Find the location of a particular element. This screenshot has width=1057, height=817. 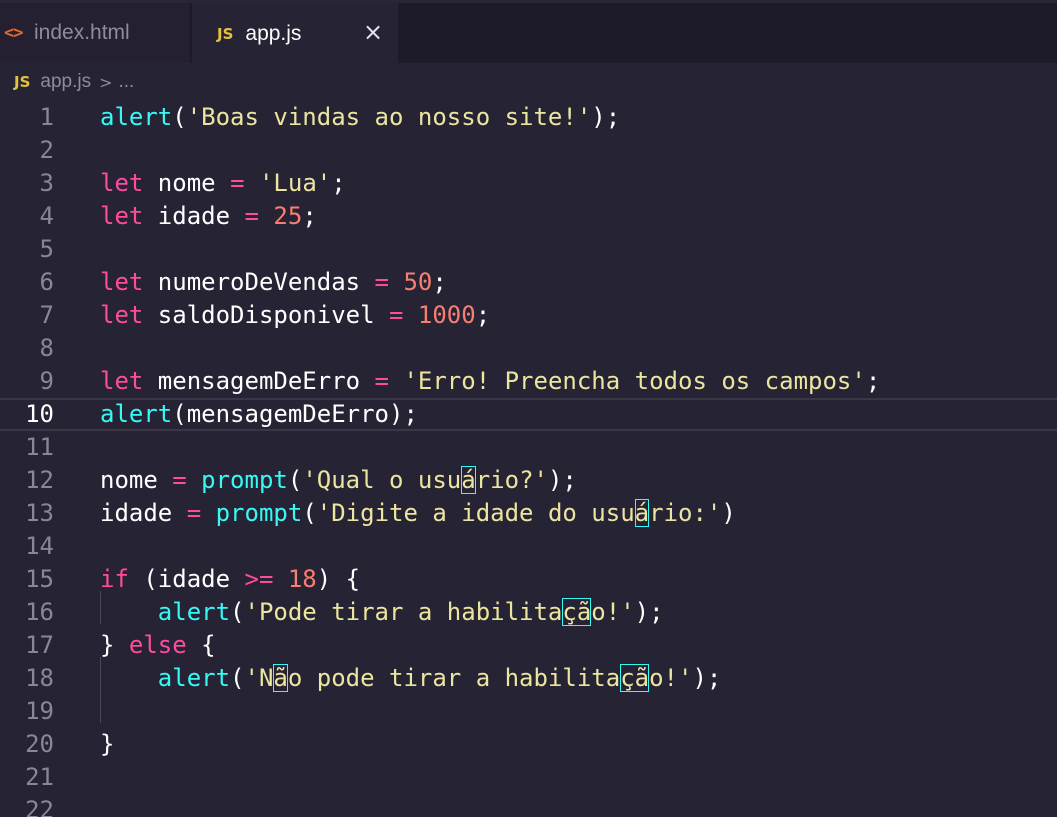

line-number: 15 is located at coordinates (39, 579).